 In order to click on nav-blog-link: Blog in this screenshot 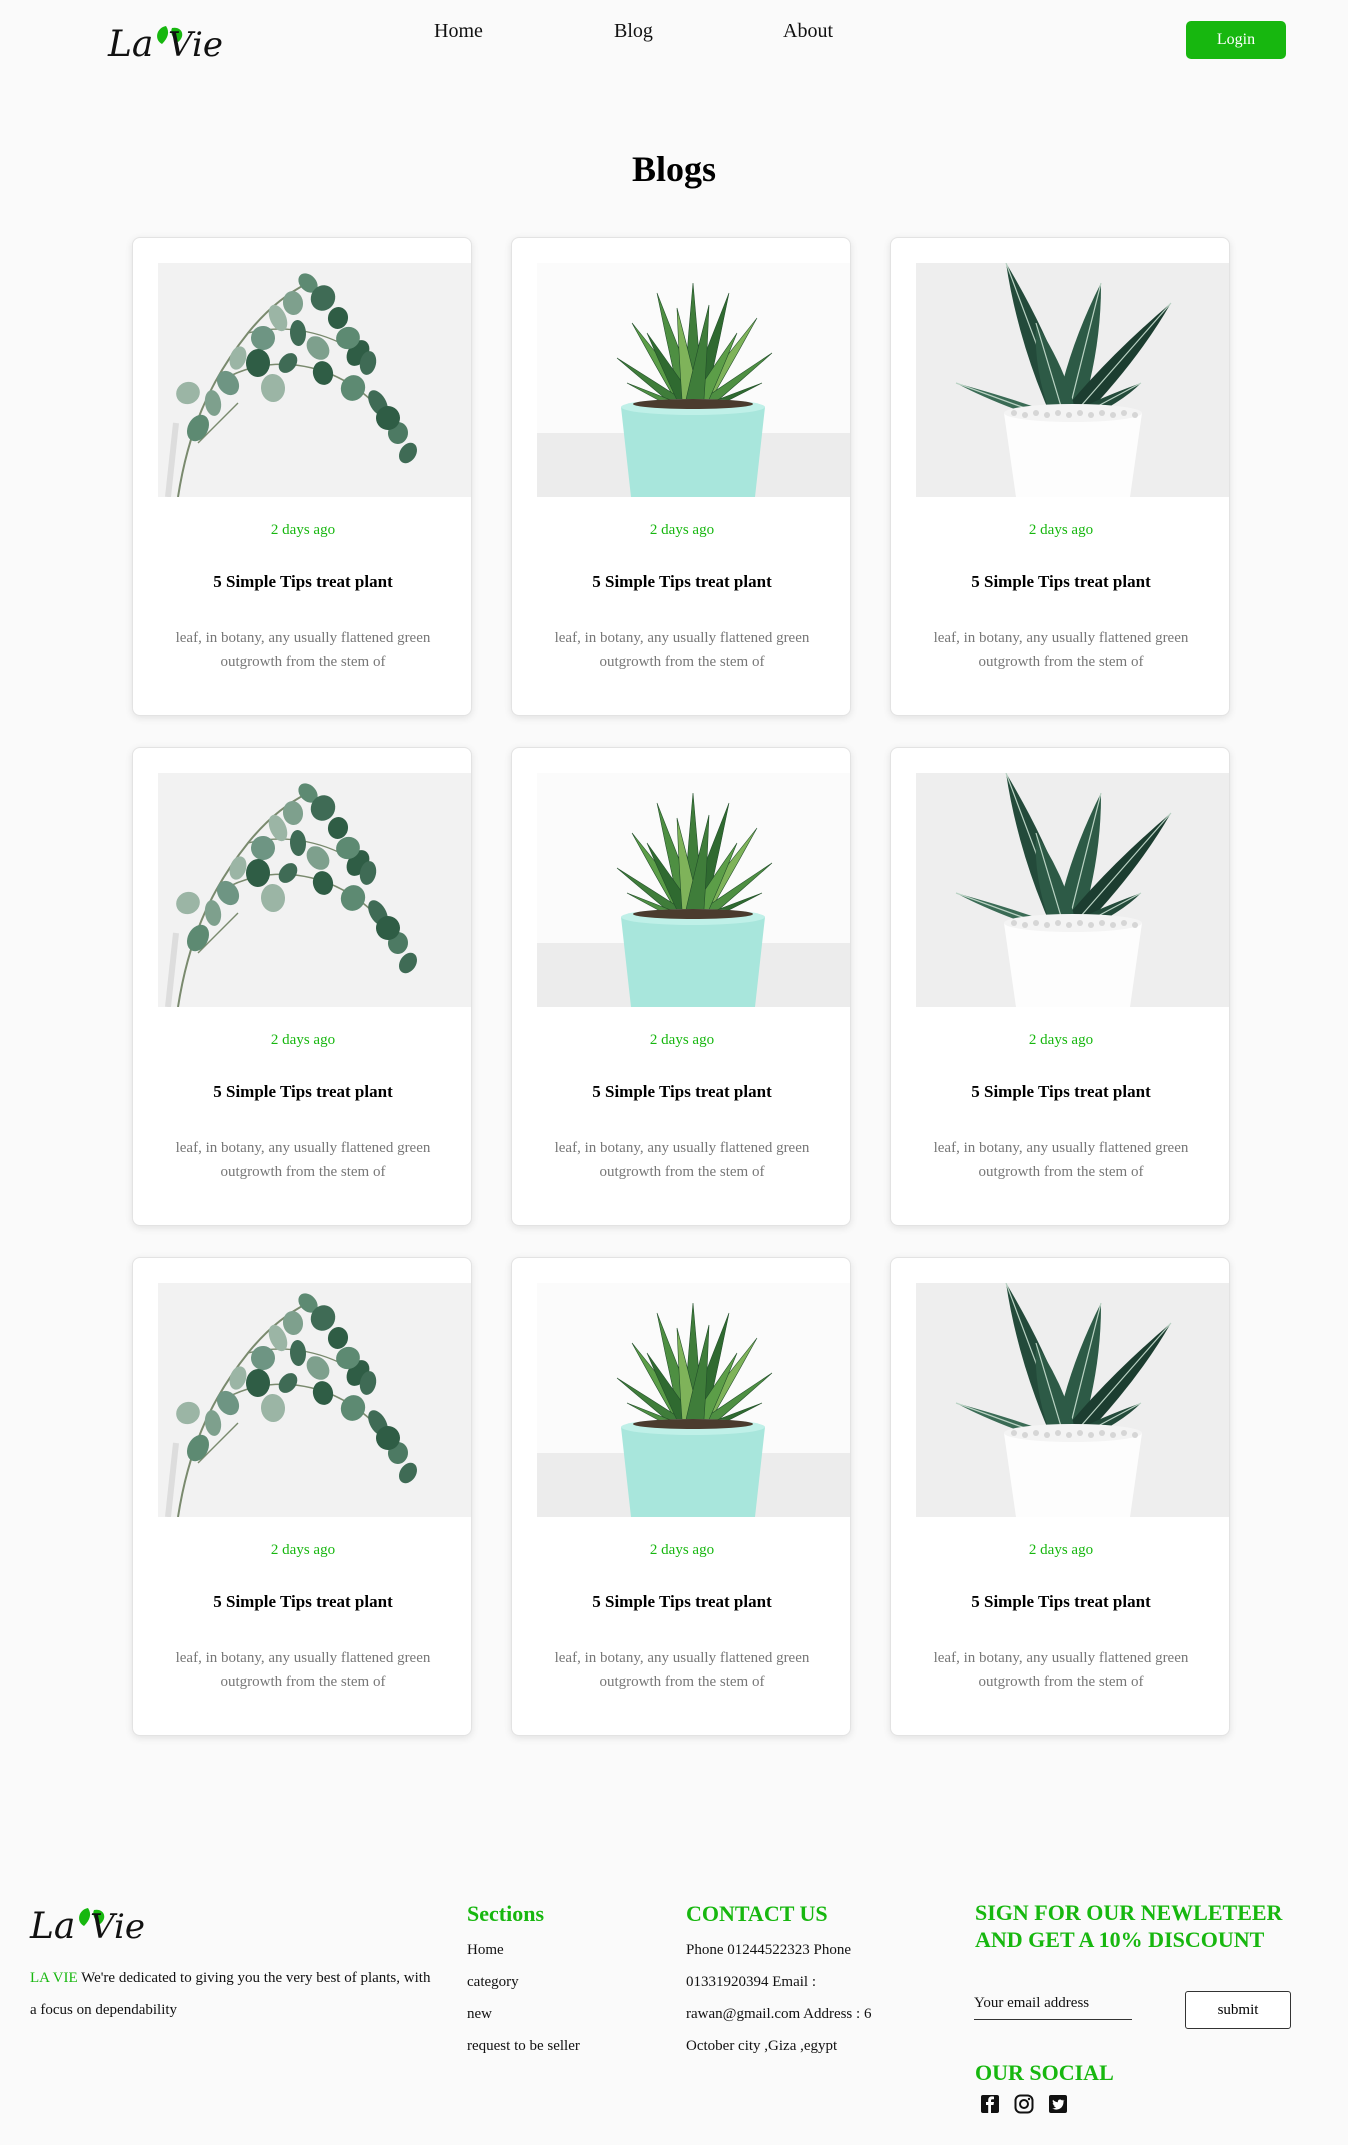, I will do `click(633, 31)`.